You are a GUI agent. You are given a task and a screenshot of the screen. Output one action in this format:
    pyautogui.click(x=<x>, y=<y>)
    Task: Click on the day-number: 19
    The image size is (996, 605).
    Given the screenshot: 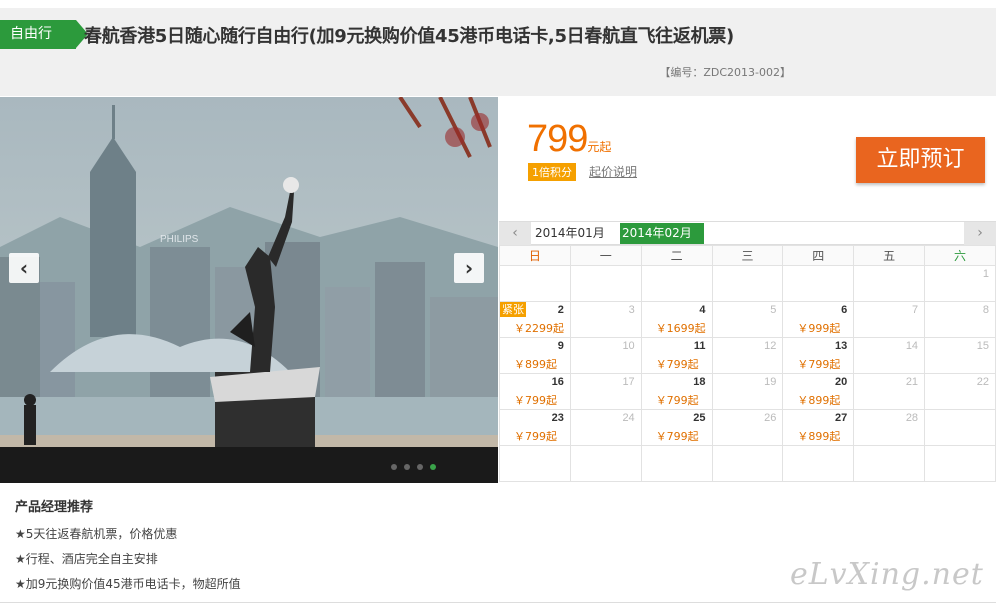 What is the action you would take?
    pyautogui.click(x=770, y=382)
    